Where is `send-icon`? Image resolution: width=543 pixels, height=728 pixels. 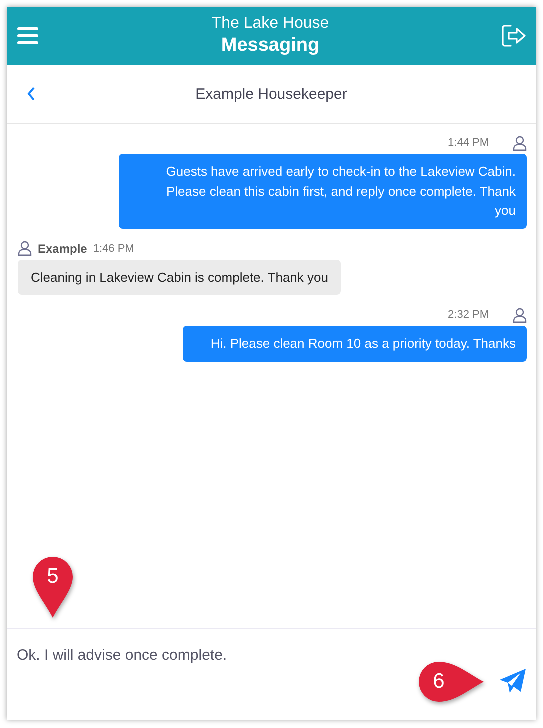 send-icon is located at coordinates (513, 681).